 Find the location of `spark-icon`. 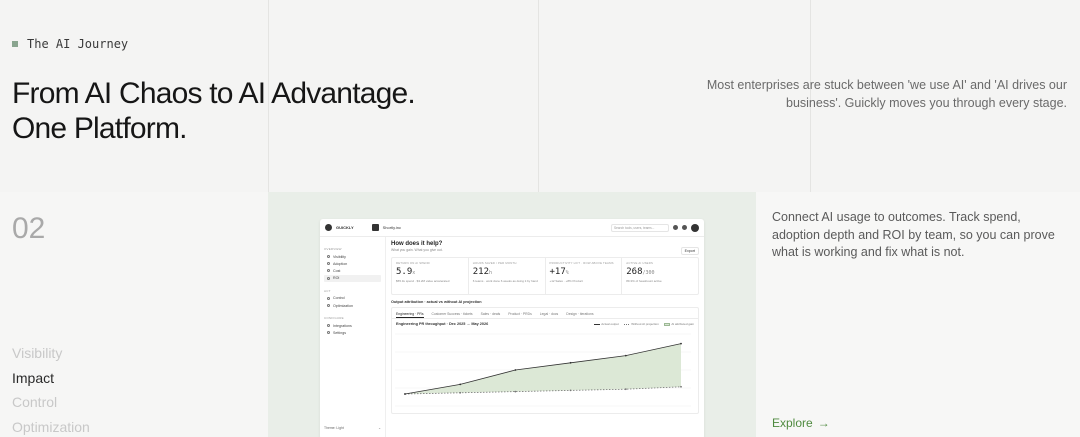

spark-icon is located at coordinates (328, 306).